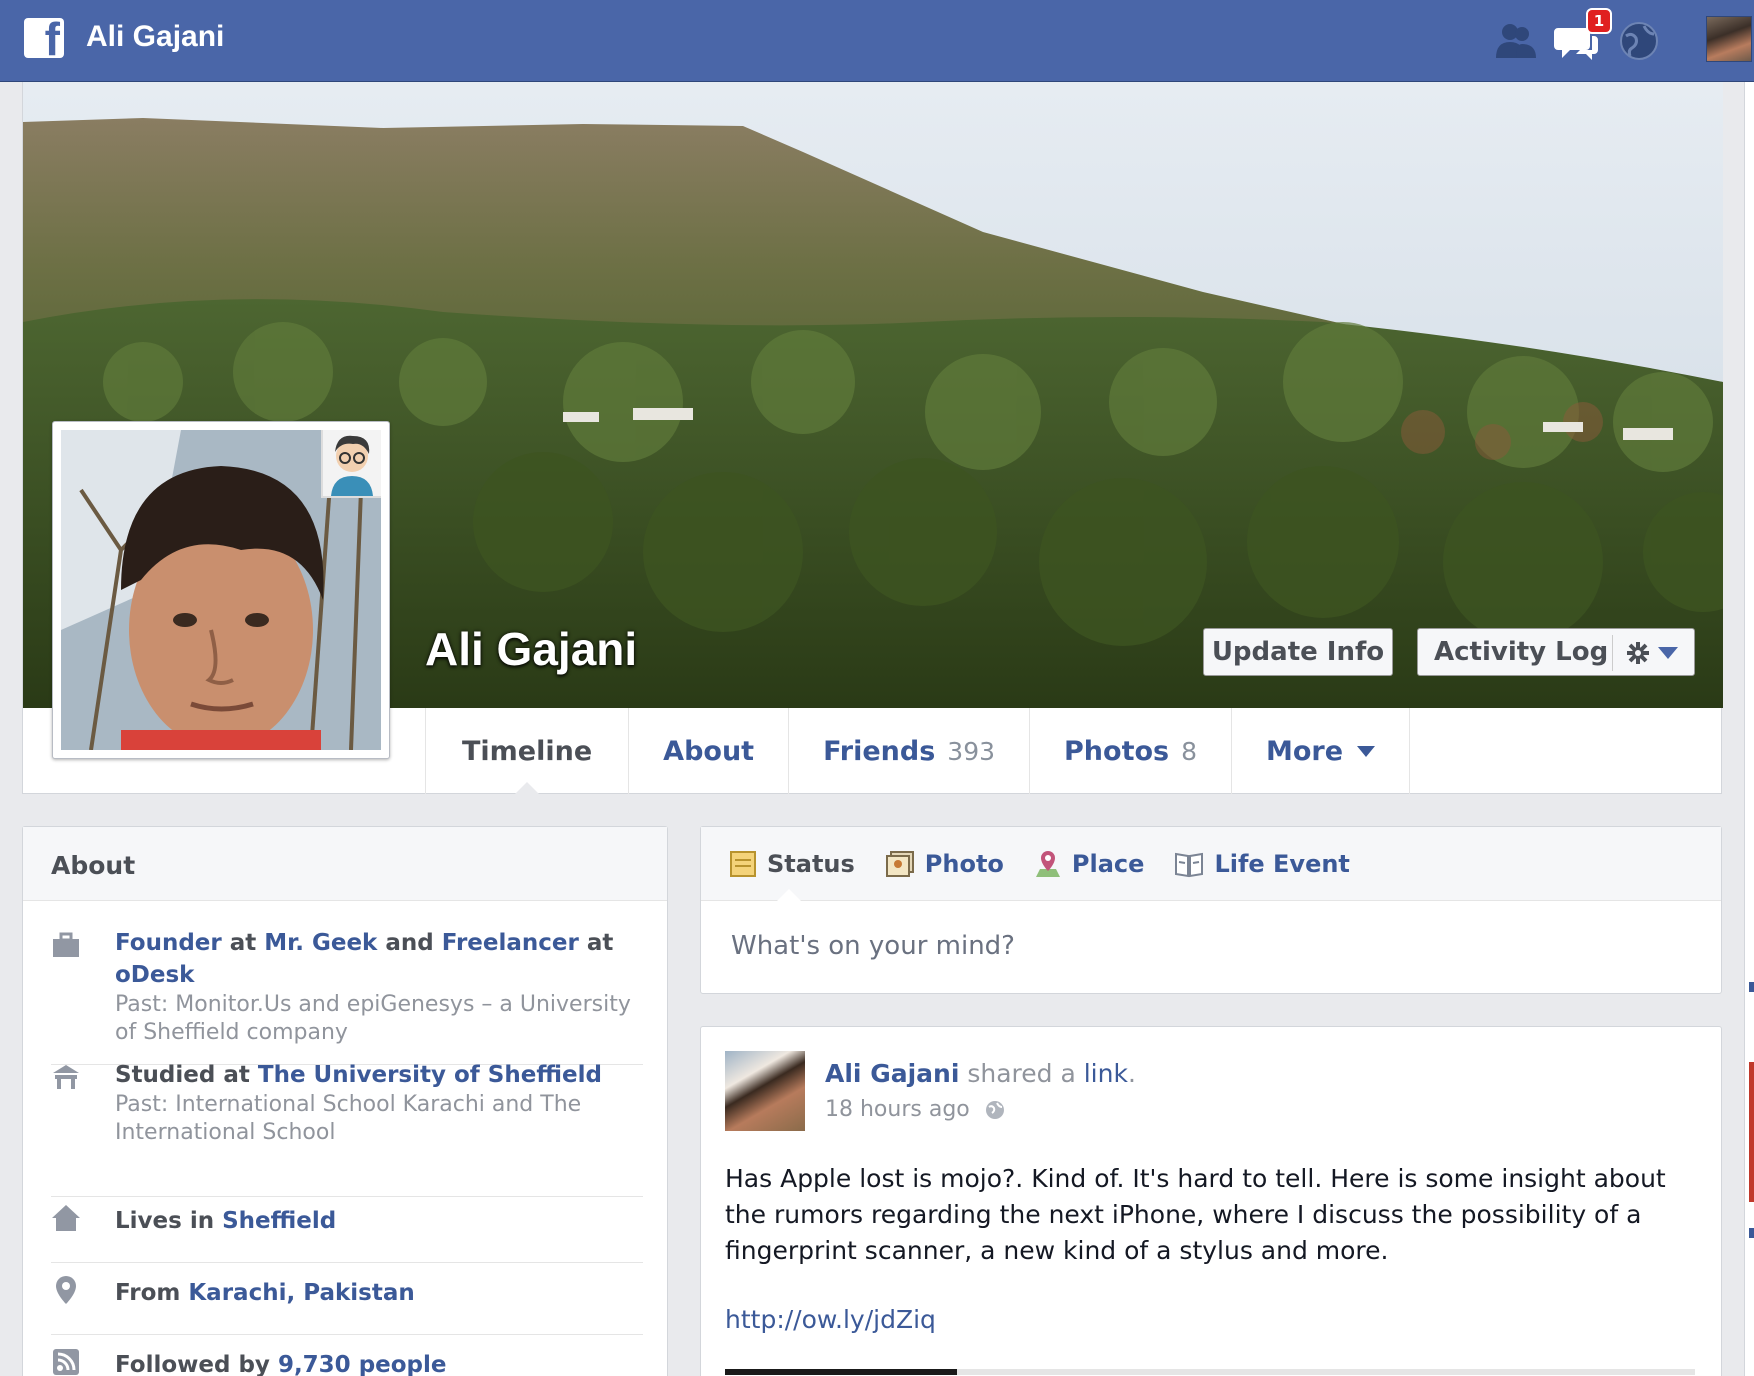  What do you see at coordinates (1612, 653) in the screenshot?
I see `button-divider` at bounding box center [1612, 653].